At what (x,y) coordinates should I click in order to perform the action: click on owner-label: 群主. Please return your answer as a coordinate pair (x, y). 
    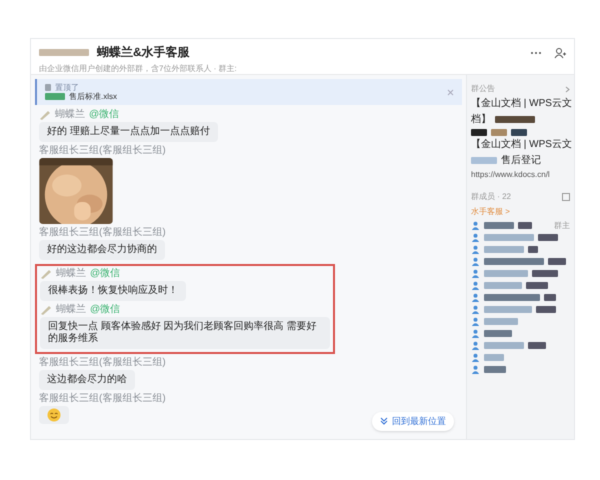
    Looking at the image, I should click on (562, 226).